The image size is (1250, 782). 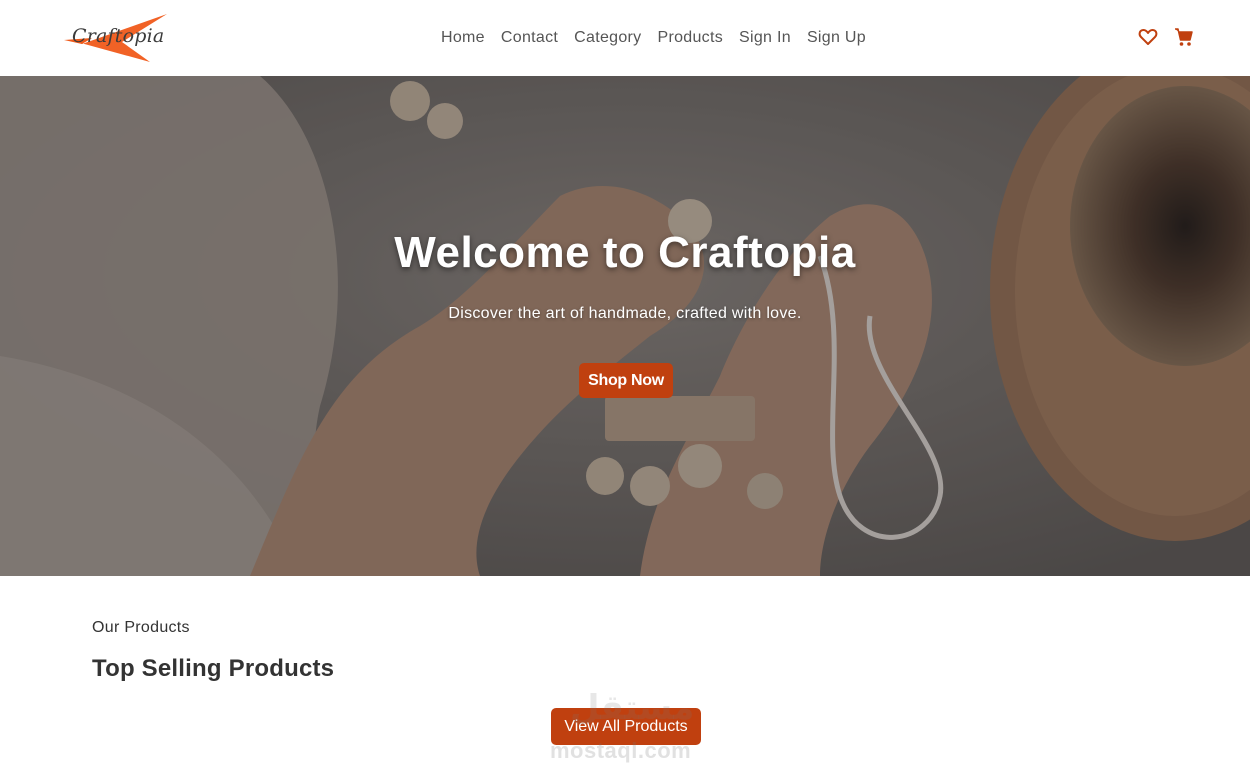 What do you see at coordinates (1184, 37) in the screenshot?
I see `cart-icon` at bounding box center [1184, 37].